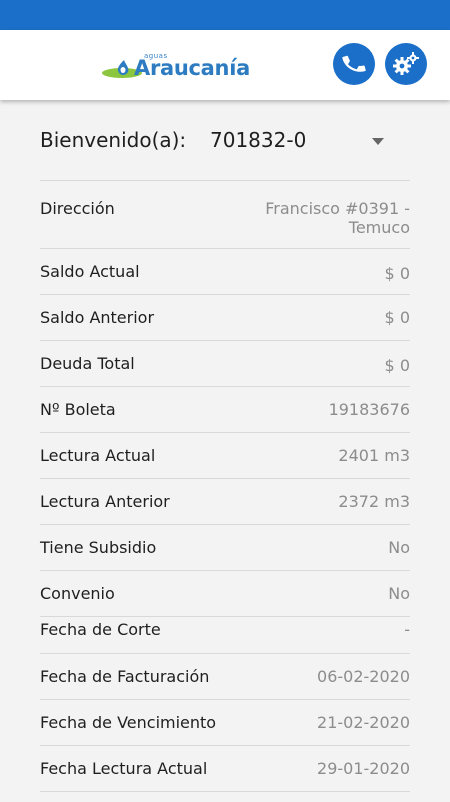  I want to click on detail-value: 21-02-2020, so click(363, 722).